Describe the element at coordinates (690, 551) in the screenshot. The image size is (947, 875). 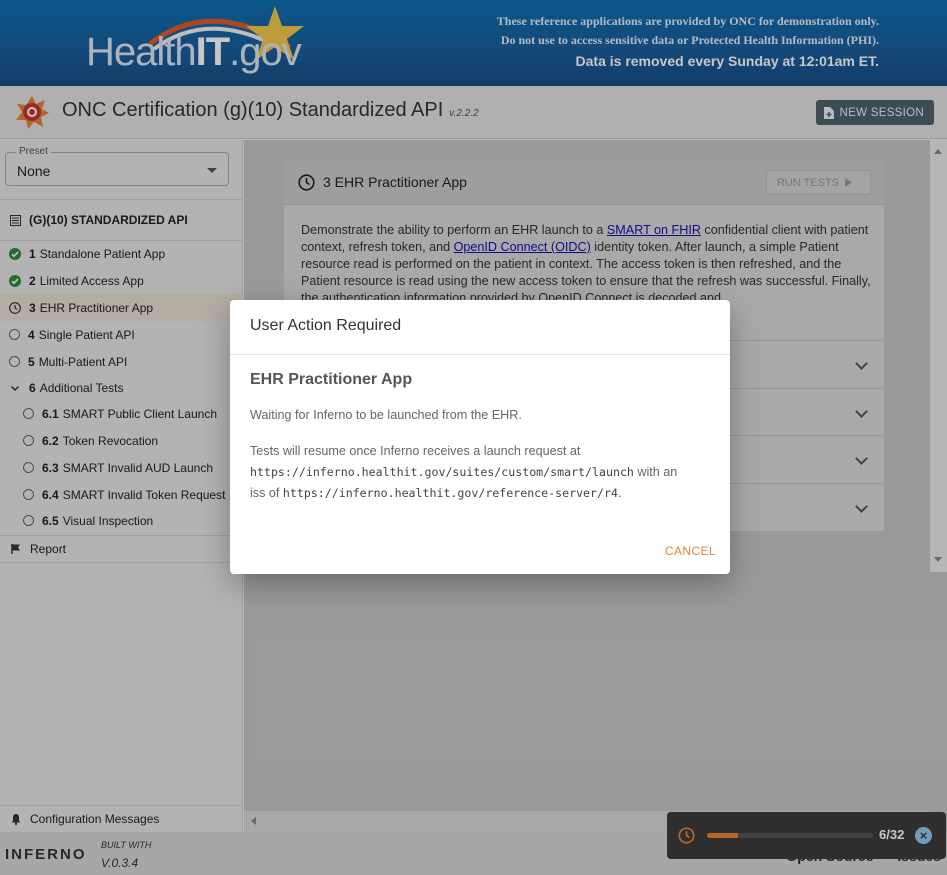
I see `cancel-button: CANCEL` at that location.